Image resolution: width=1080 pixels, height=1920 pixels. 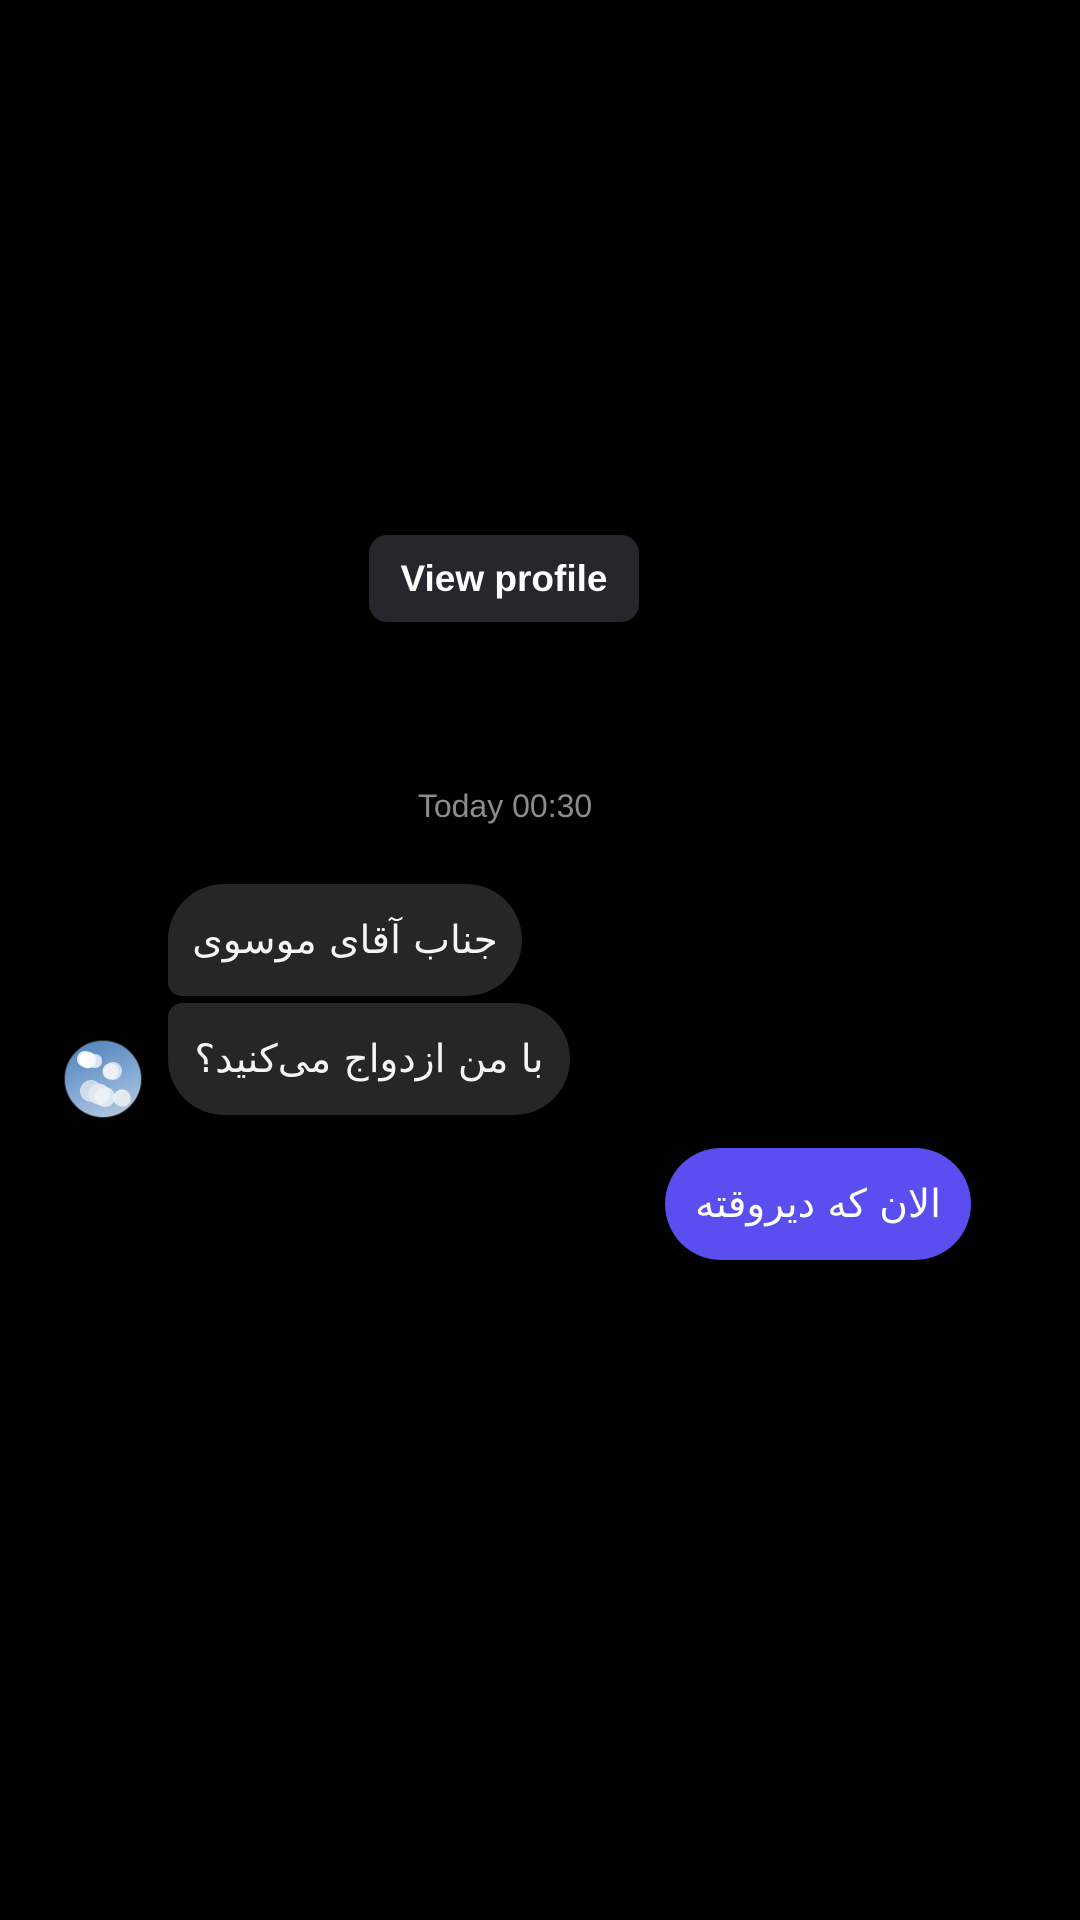 I want to click on message-text: جناب آقای موسوی, so click(x=345, y=940).